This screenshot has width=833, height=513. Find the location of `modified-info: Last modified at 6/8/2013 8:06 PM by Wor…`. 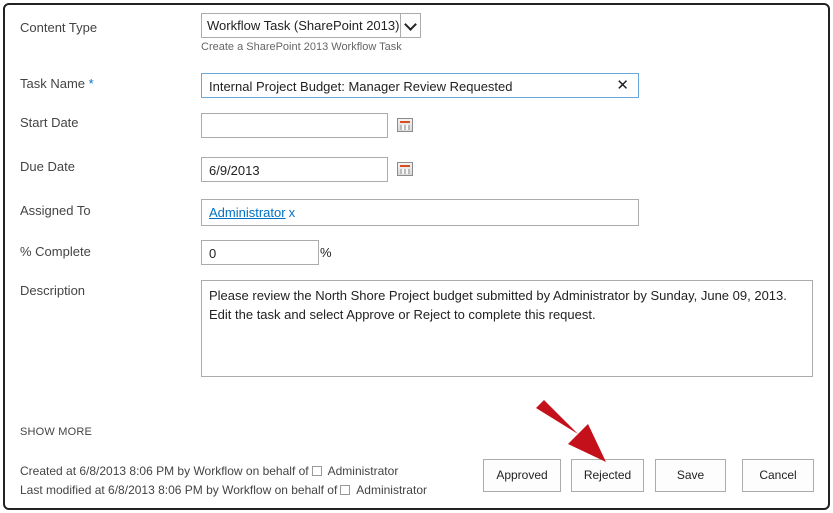

modified-info: Last modified at 6/8/2013 8:06 PM by Wor… is located at coordinates (223, 490).